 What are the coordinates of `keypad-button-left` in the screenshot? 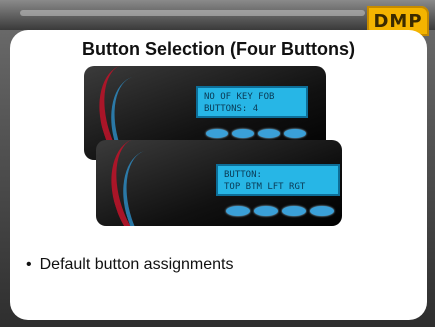 It's located at (294, 211).